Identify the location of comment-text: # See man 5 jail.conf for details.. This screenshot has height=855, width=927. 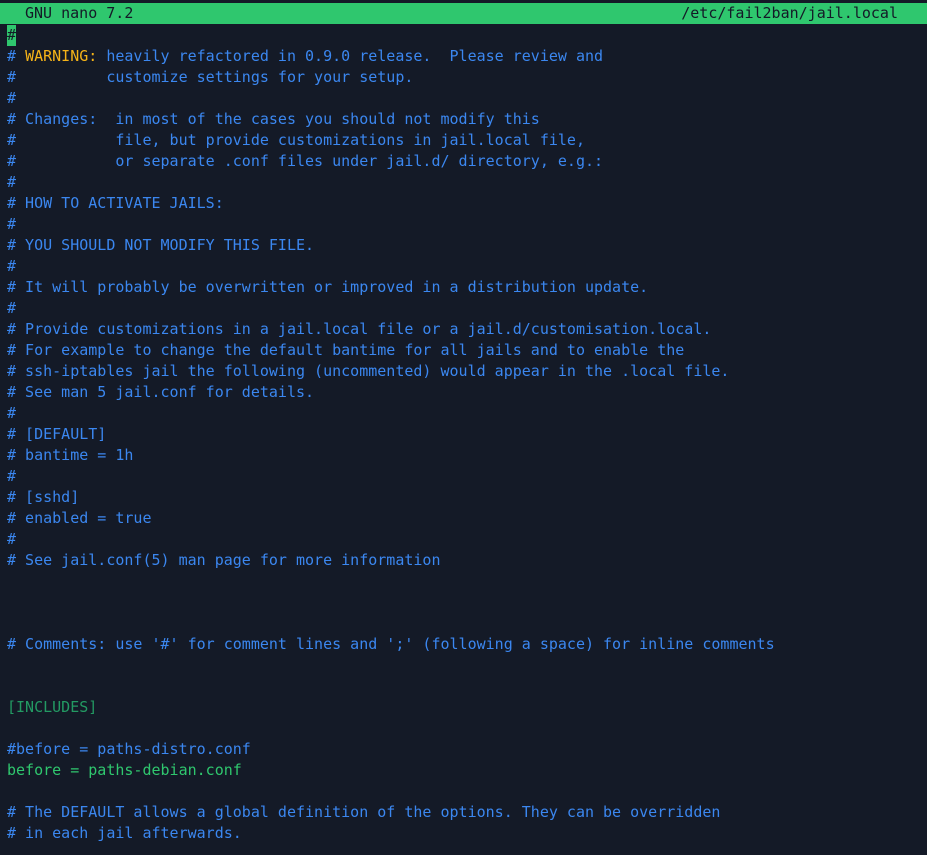
(161, 392).